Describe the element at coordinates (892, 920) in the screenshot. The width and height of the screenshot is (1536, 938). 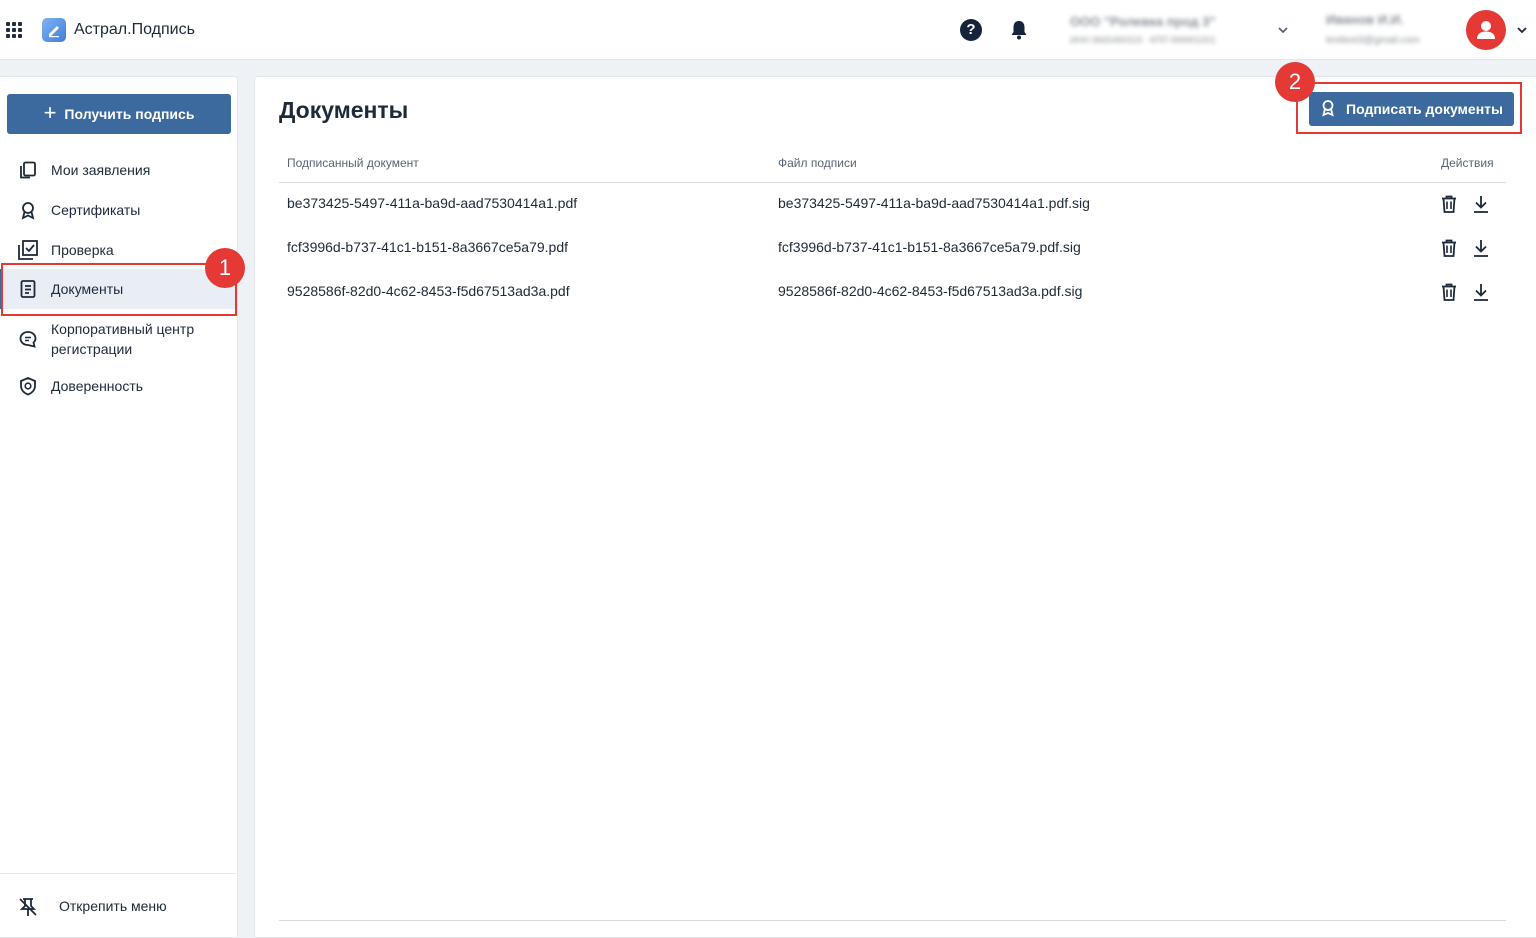
I see `table-bottom-divider` at that location.